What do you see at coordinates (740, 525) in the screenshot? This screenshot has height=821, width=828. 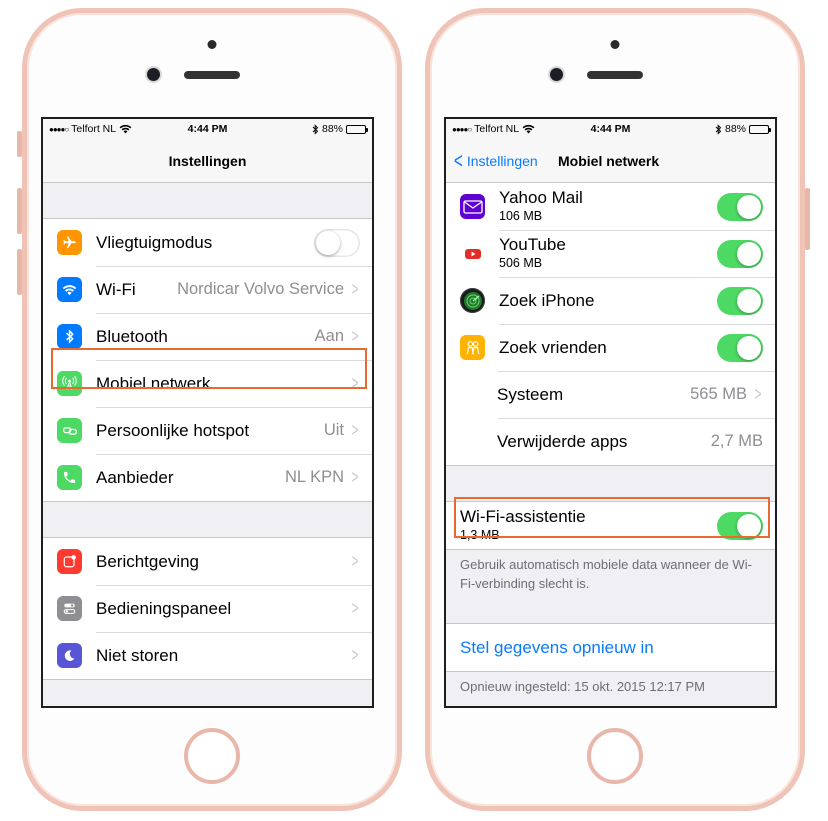 I see `wifi-assist-toggle` at bounding box center [740, 525].